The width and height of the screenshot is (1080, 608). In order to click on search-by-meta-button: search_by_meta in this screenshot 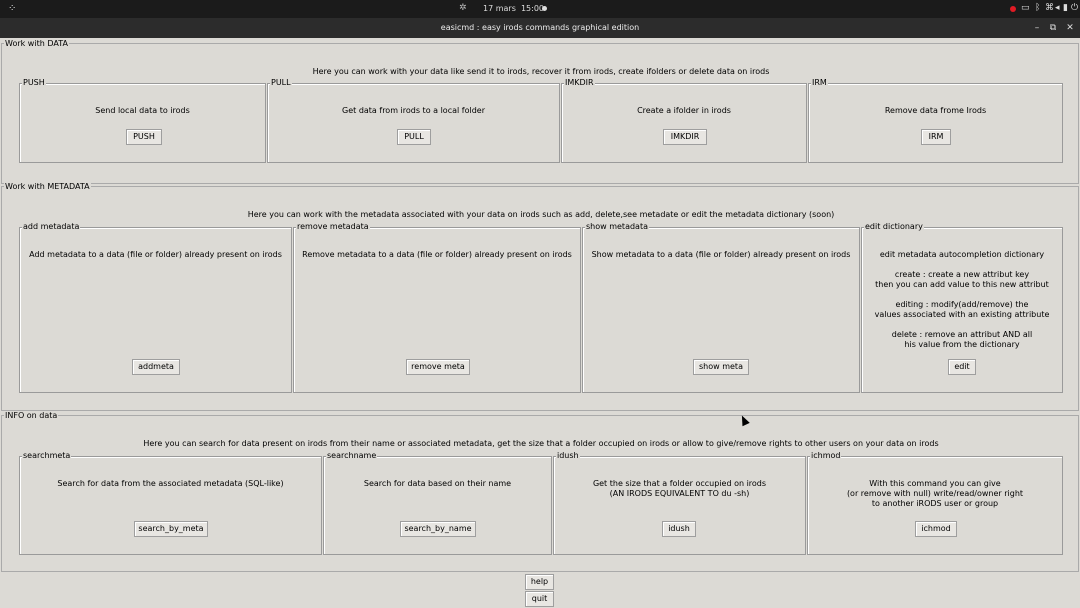, I will do `click(171, 529)`.